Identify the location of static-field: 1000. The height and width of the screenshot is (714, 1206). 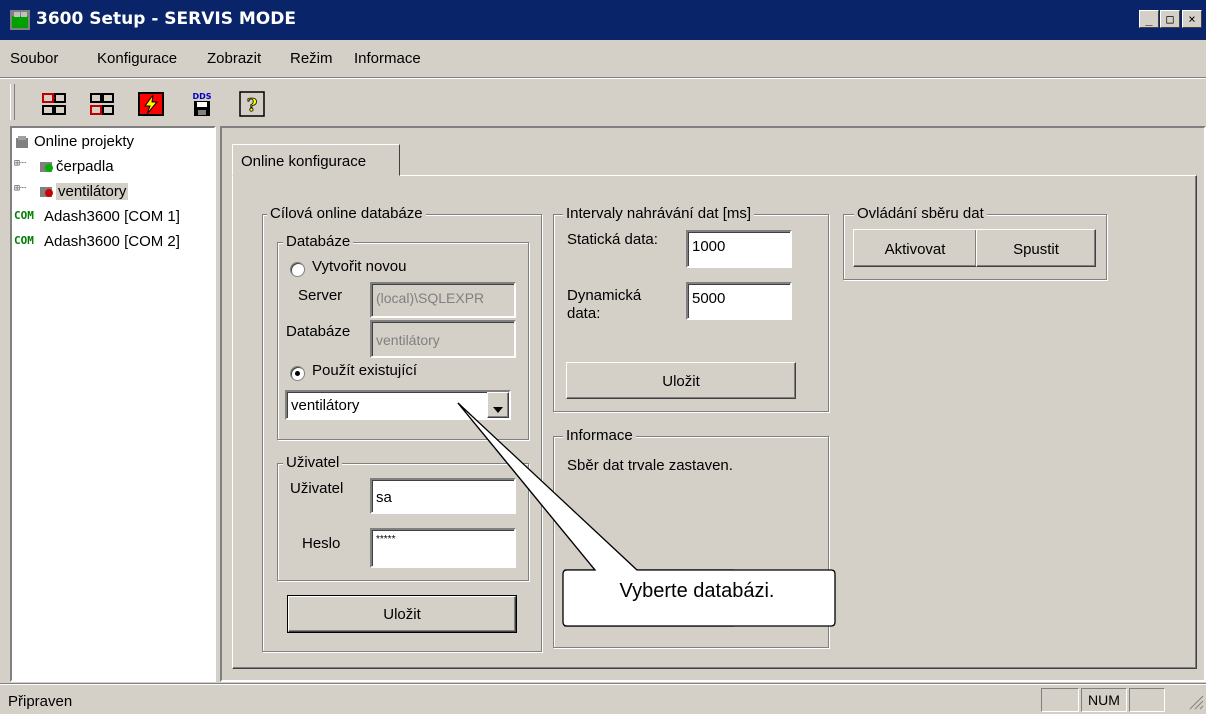
(739, 249).